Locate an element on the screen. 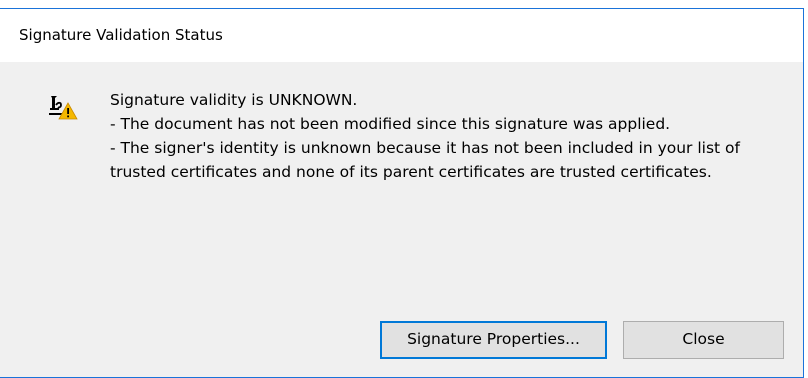 Image resolution: width=808 pixels, height=378 pixels. dialog-titlebar: Signature Validation Status is located at coordinates (401, 35).